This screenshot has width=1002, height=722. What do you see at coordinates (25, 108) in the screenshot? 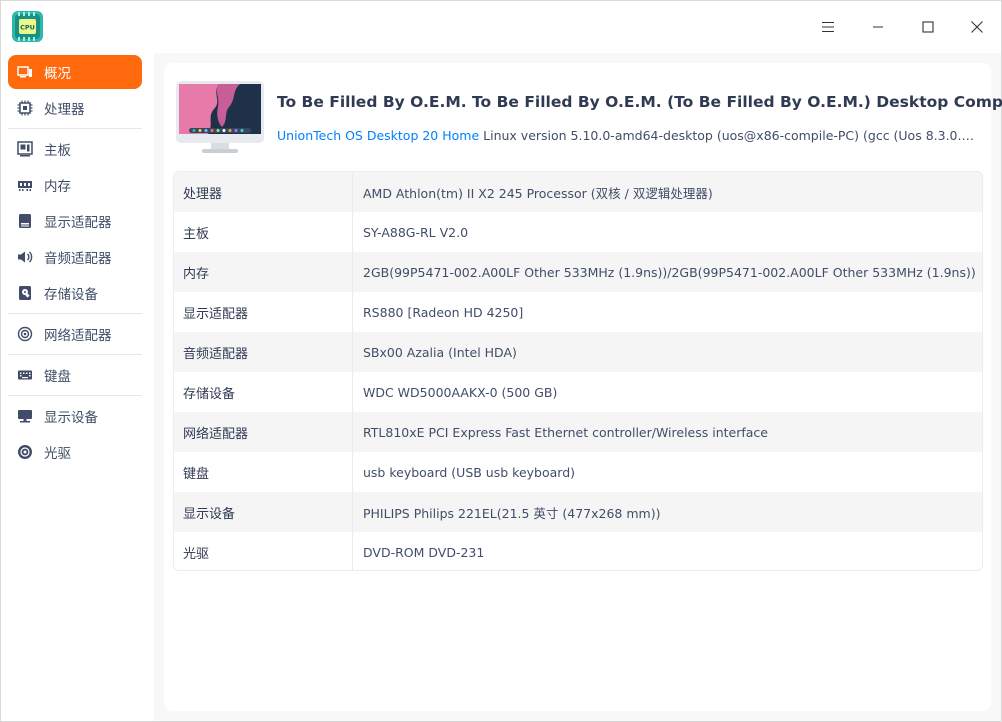
I see `cpu-icon` at bounding box center [25, 108].